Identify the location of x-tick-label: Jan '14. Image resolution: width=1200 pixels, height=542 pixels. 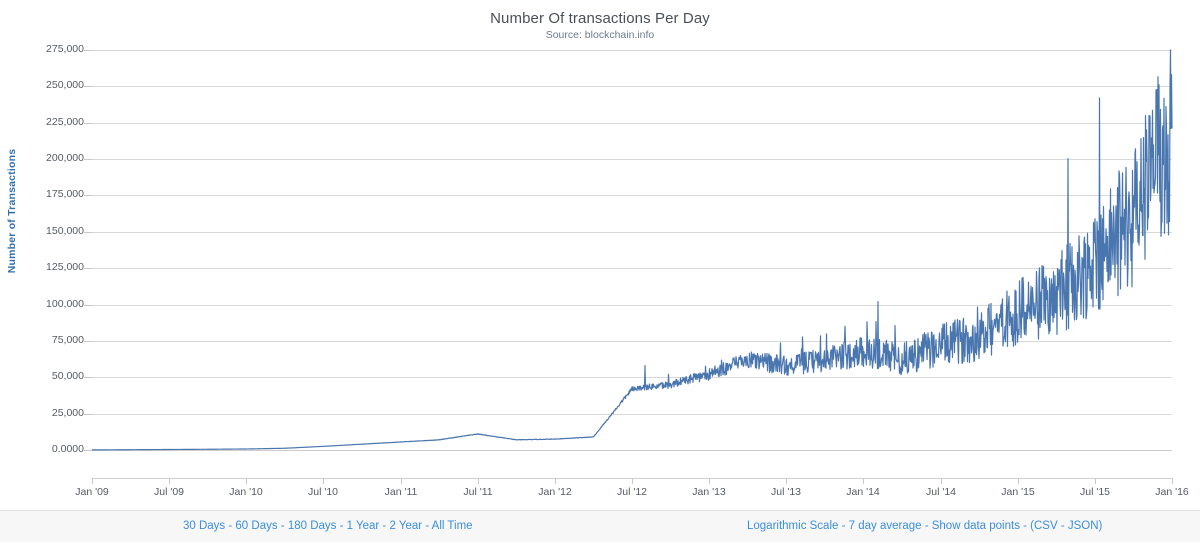
(863, 492).